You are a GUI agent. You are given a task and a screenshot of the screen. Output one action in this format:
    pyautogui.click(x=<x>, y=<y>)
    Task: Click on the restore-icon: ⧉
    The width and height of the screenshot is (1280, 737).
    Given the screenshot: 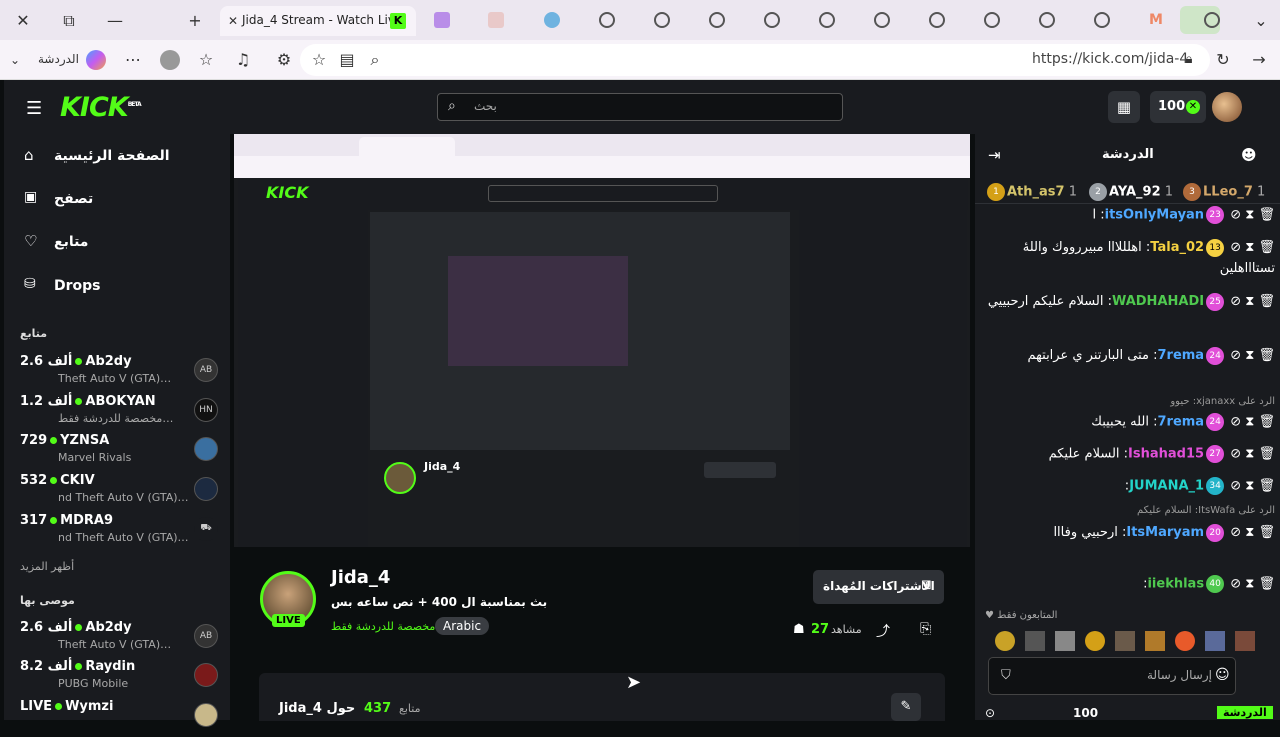 What is the action you would take?
    pyautogui.click(x=69, y=21)
    